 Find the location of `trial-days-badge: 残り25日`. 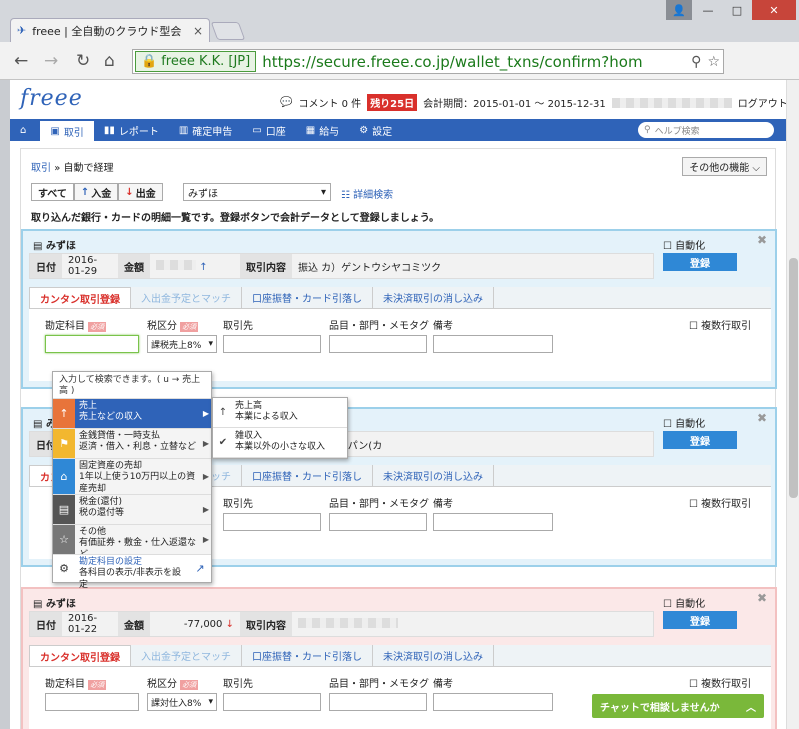

trial-days-badge: 残り25日 is located at coordinates (392, 102).